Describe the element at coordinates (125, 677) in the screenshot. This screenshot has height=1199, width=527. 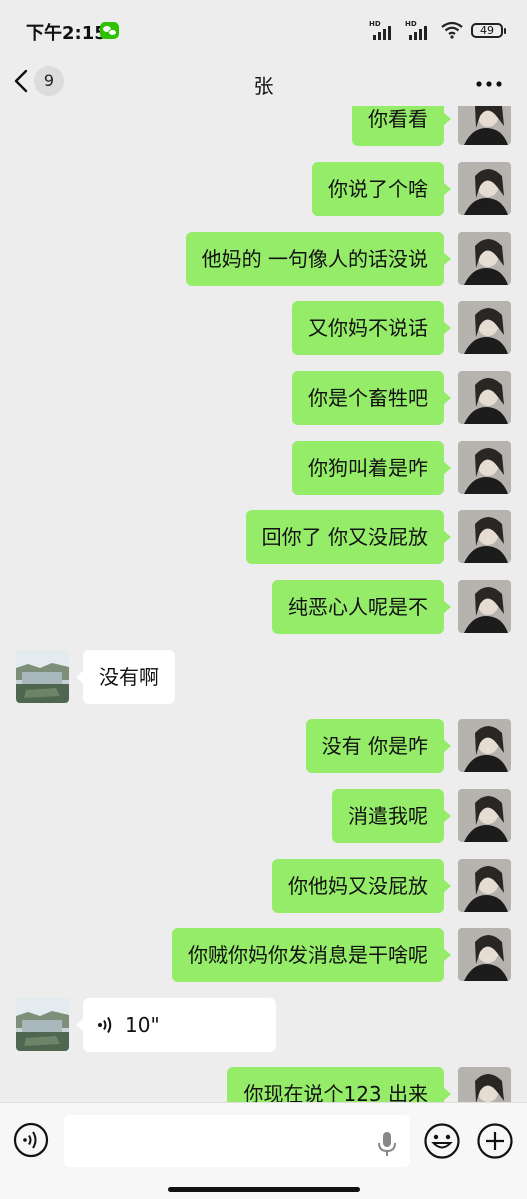
I see `message-bubble-incoming: 没有啊` at that location.